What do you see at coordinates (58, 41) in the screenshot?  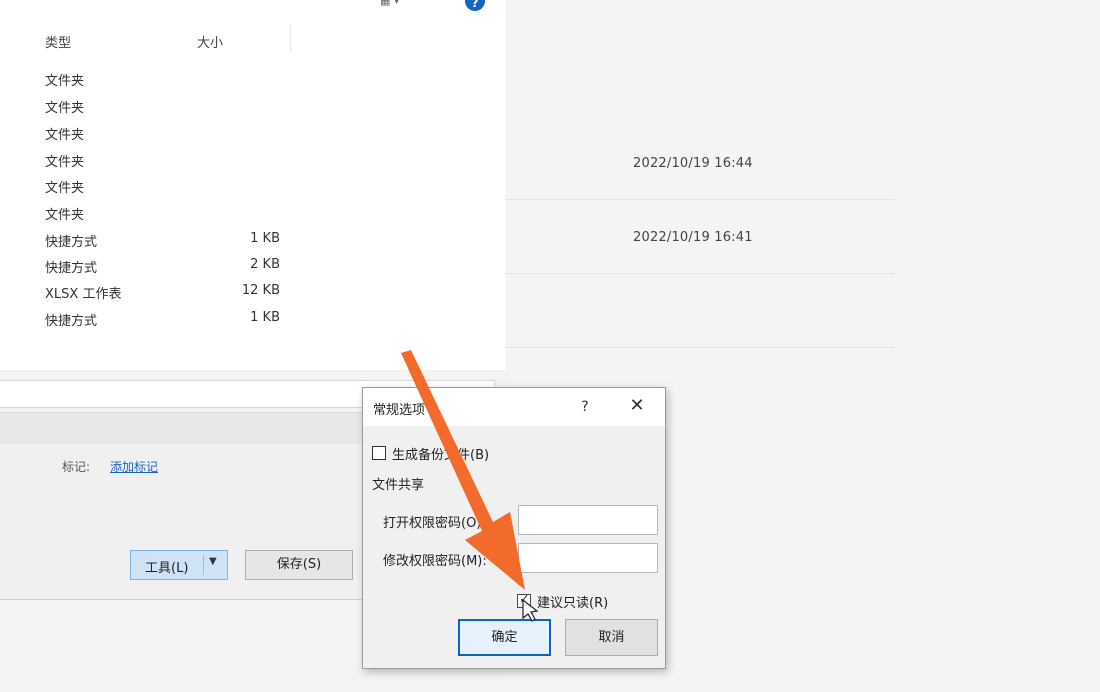 I see `column-header-type: 类型` at bounding box center [58, 41].